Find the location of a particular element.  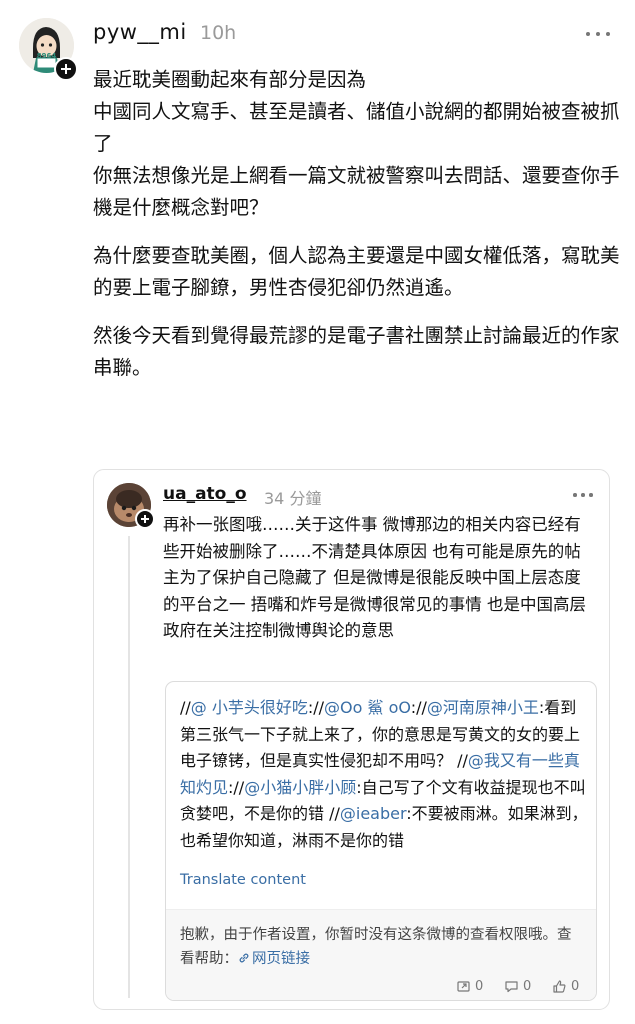

like-count-value: 0 is located at coordinates (575, 986).